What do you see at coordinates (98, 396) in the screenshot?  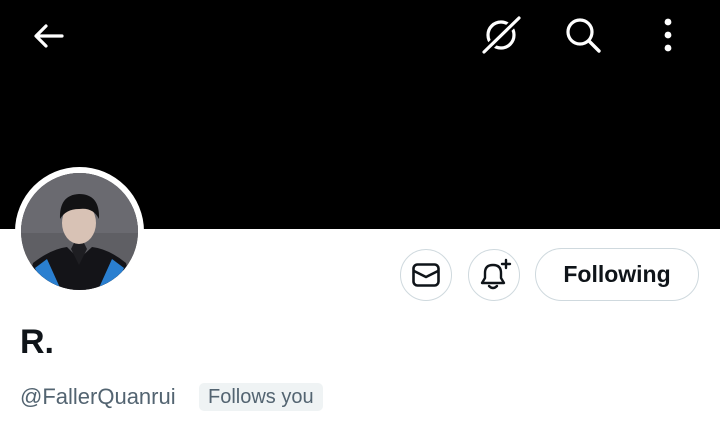 I see `user-handle: @FallerQuanrui` at bounding box center [98, 396].